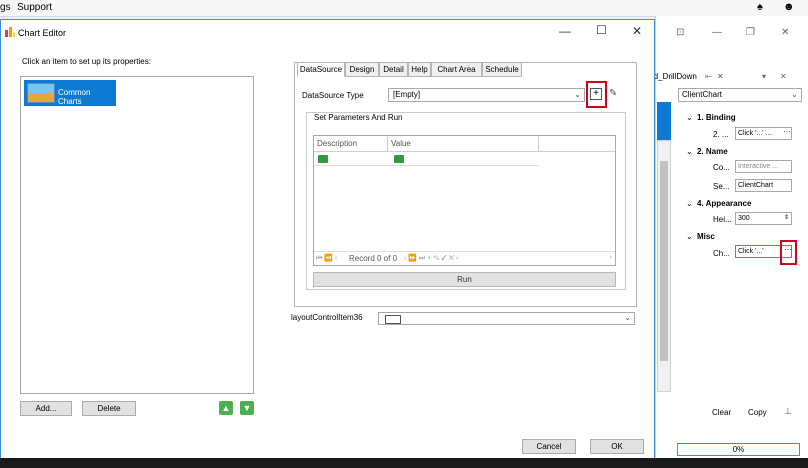  What do you see at coordinates (613, 93) in the screenshot?
I see `edit-icon: ✎` at bounding box center [613, 93].